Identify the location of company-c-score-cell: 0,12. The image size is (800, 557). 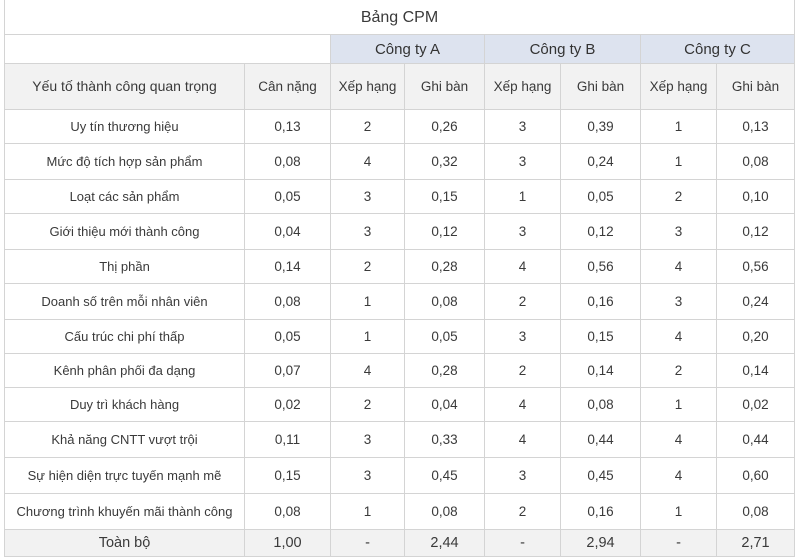
(755, 231).